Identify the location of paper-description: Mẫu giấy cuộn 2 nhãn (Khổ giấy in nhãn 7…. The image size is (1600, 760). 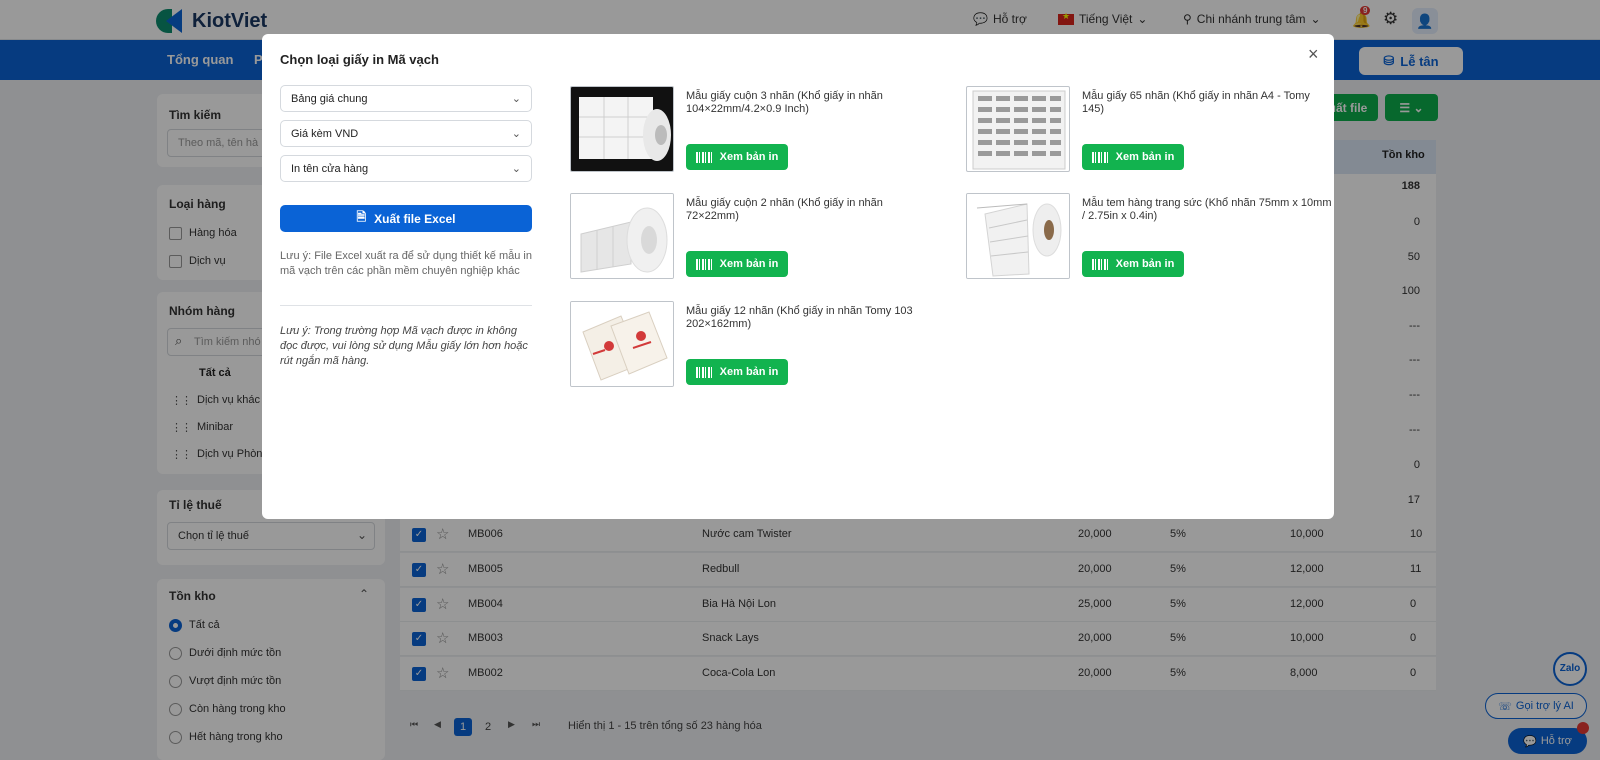
(784, 209).